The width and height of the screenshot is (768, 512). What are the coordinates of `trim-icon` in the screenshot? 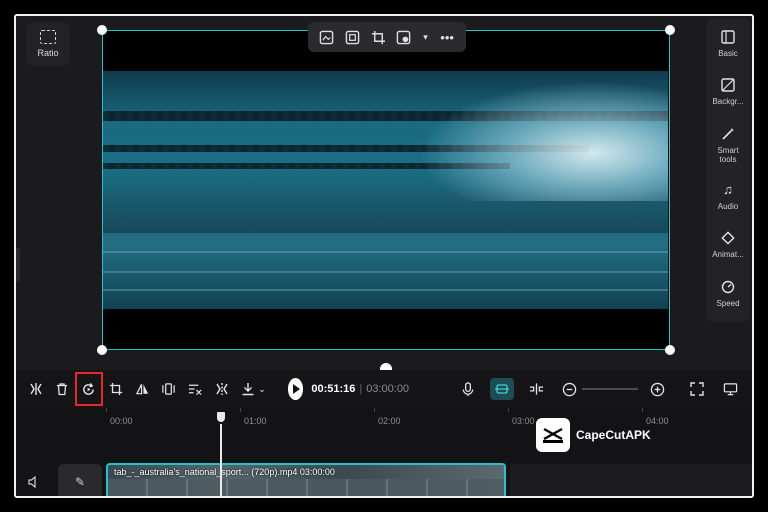 It's located at (222, 389).